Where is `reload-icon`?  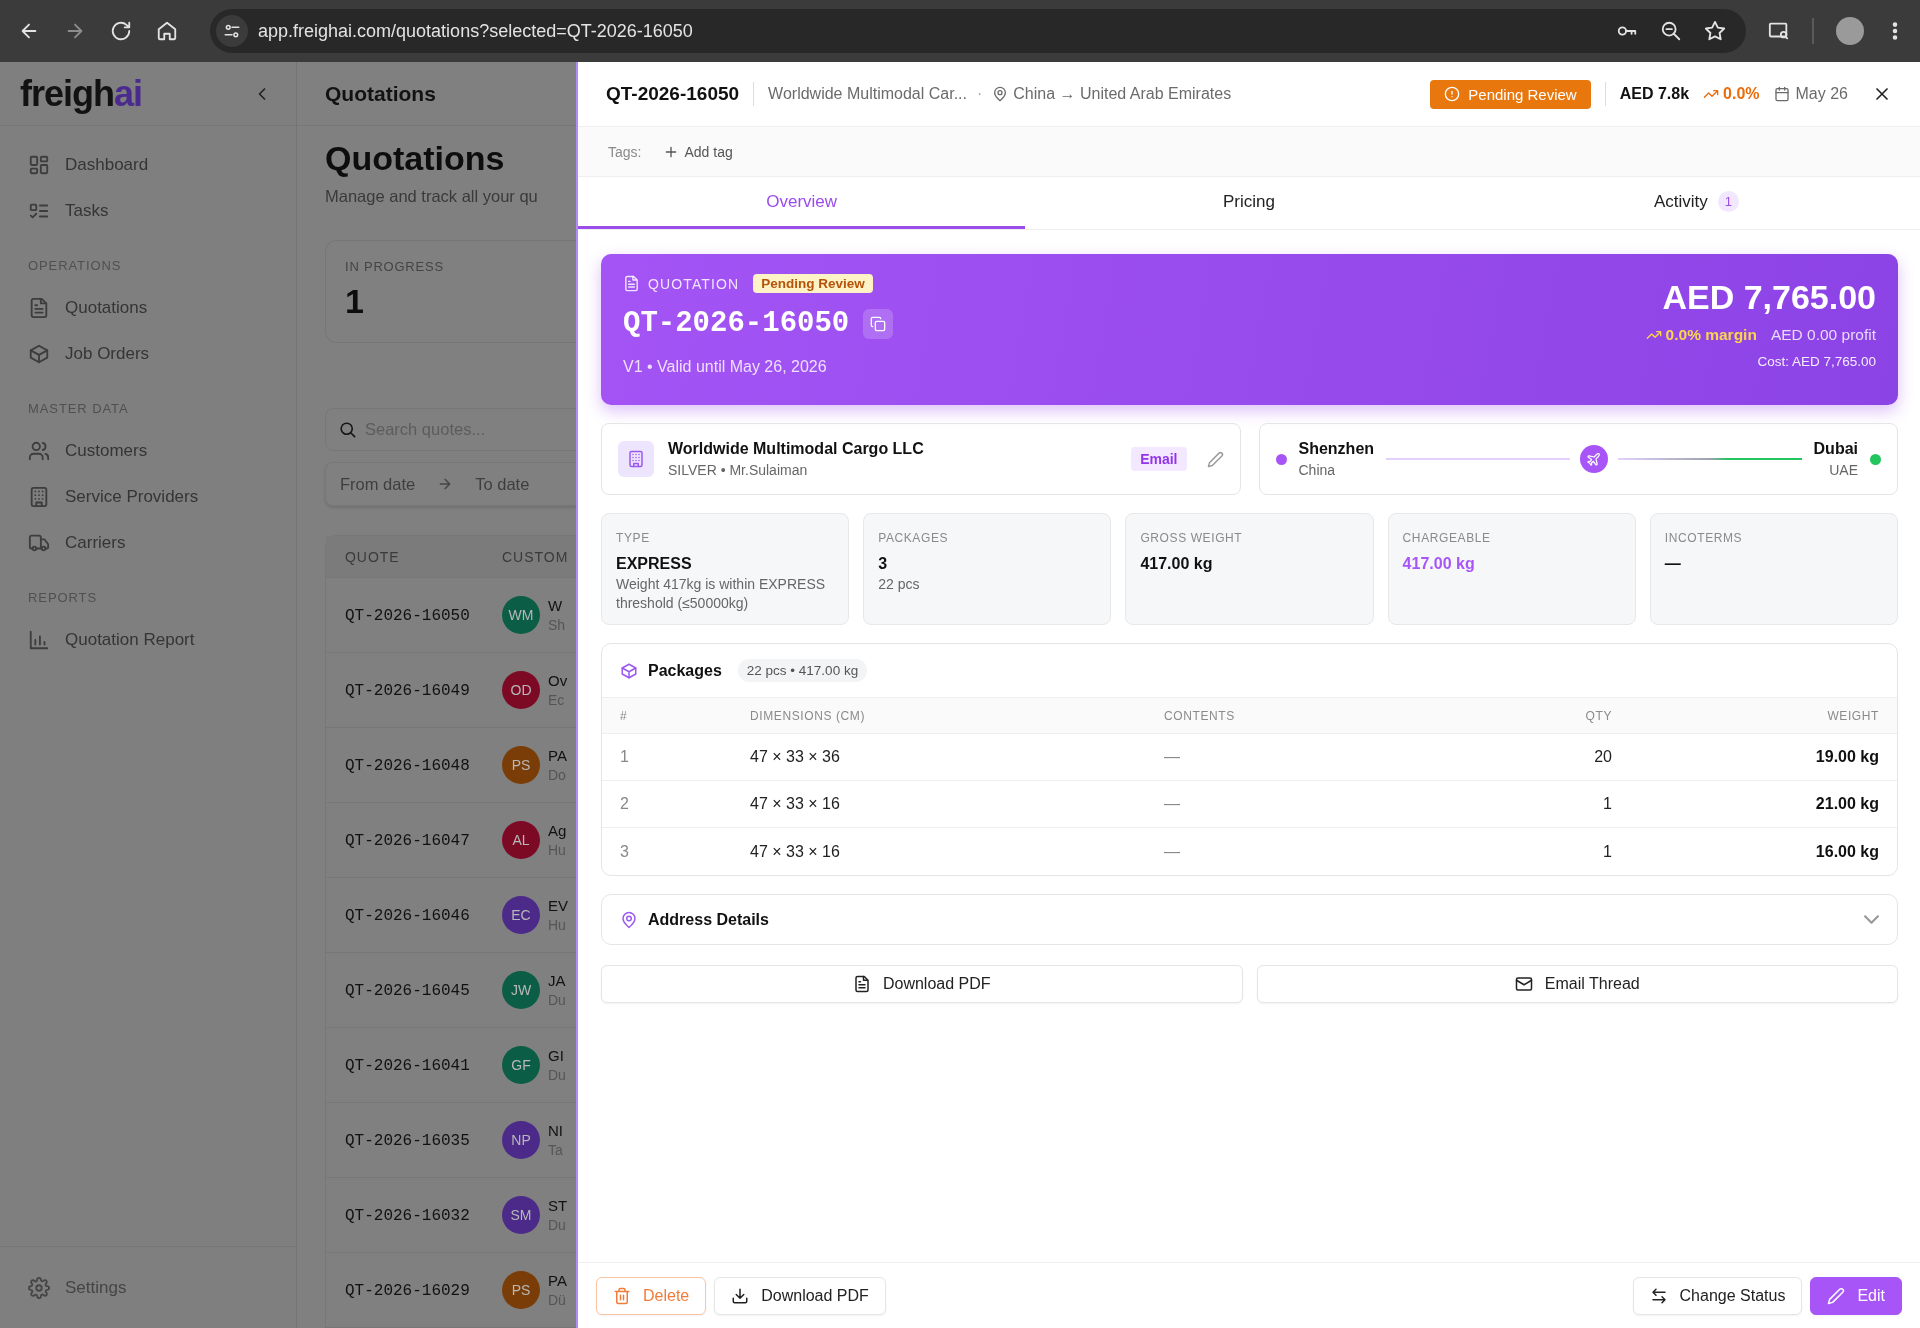 reload-icon is located at coordinates (121, 31).